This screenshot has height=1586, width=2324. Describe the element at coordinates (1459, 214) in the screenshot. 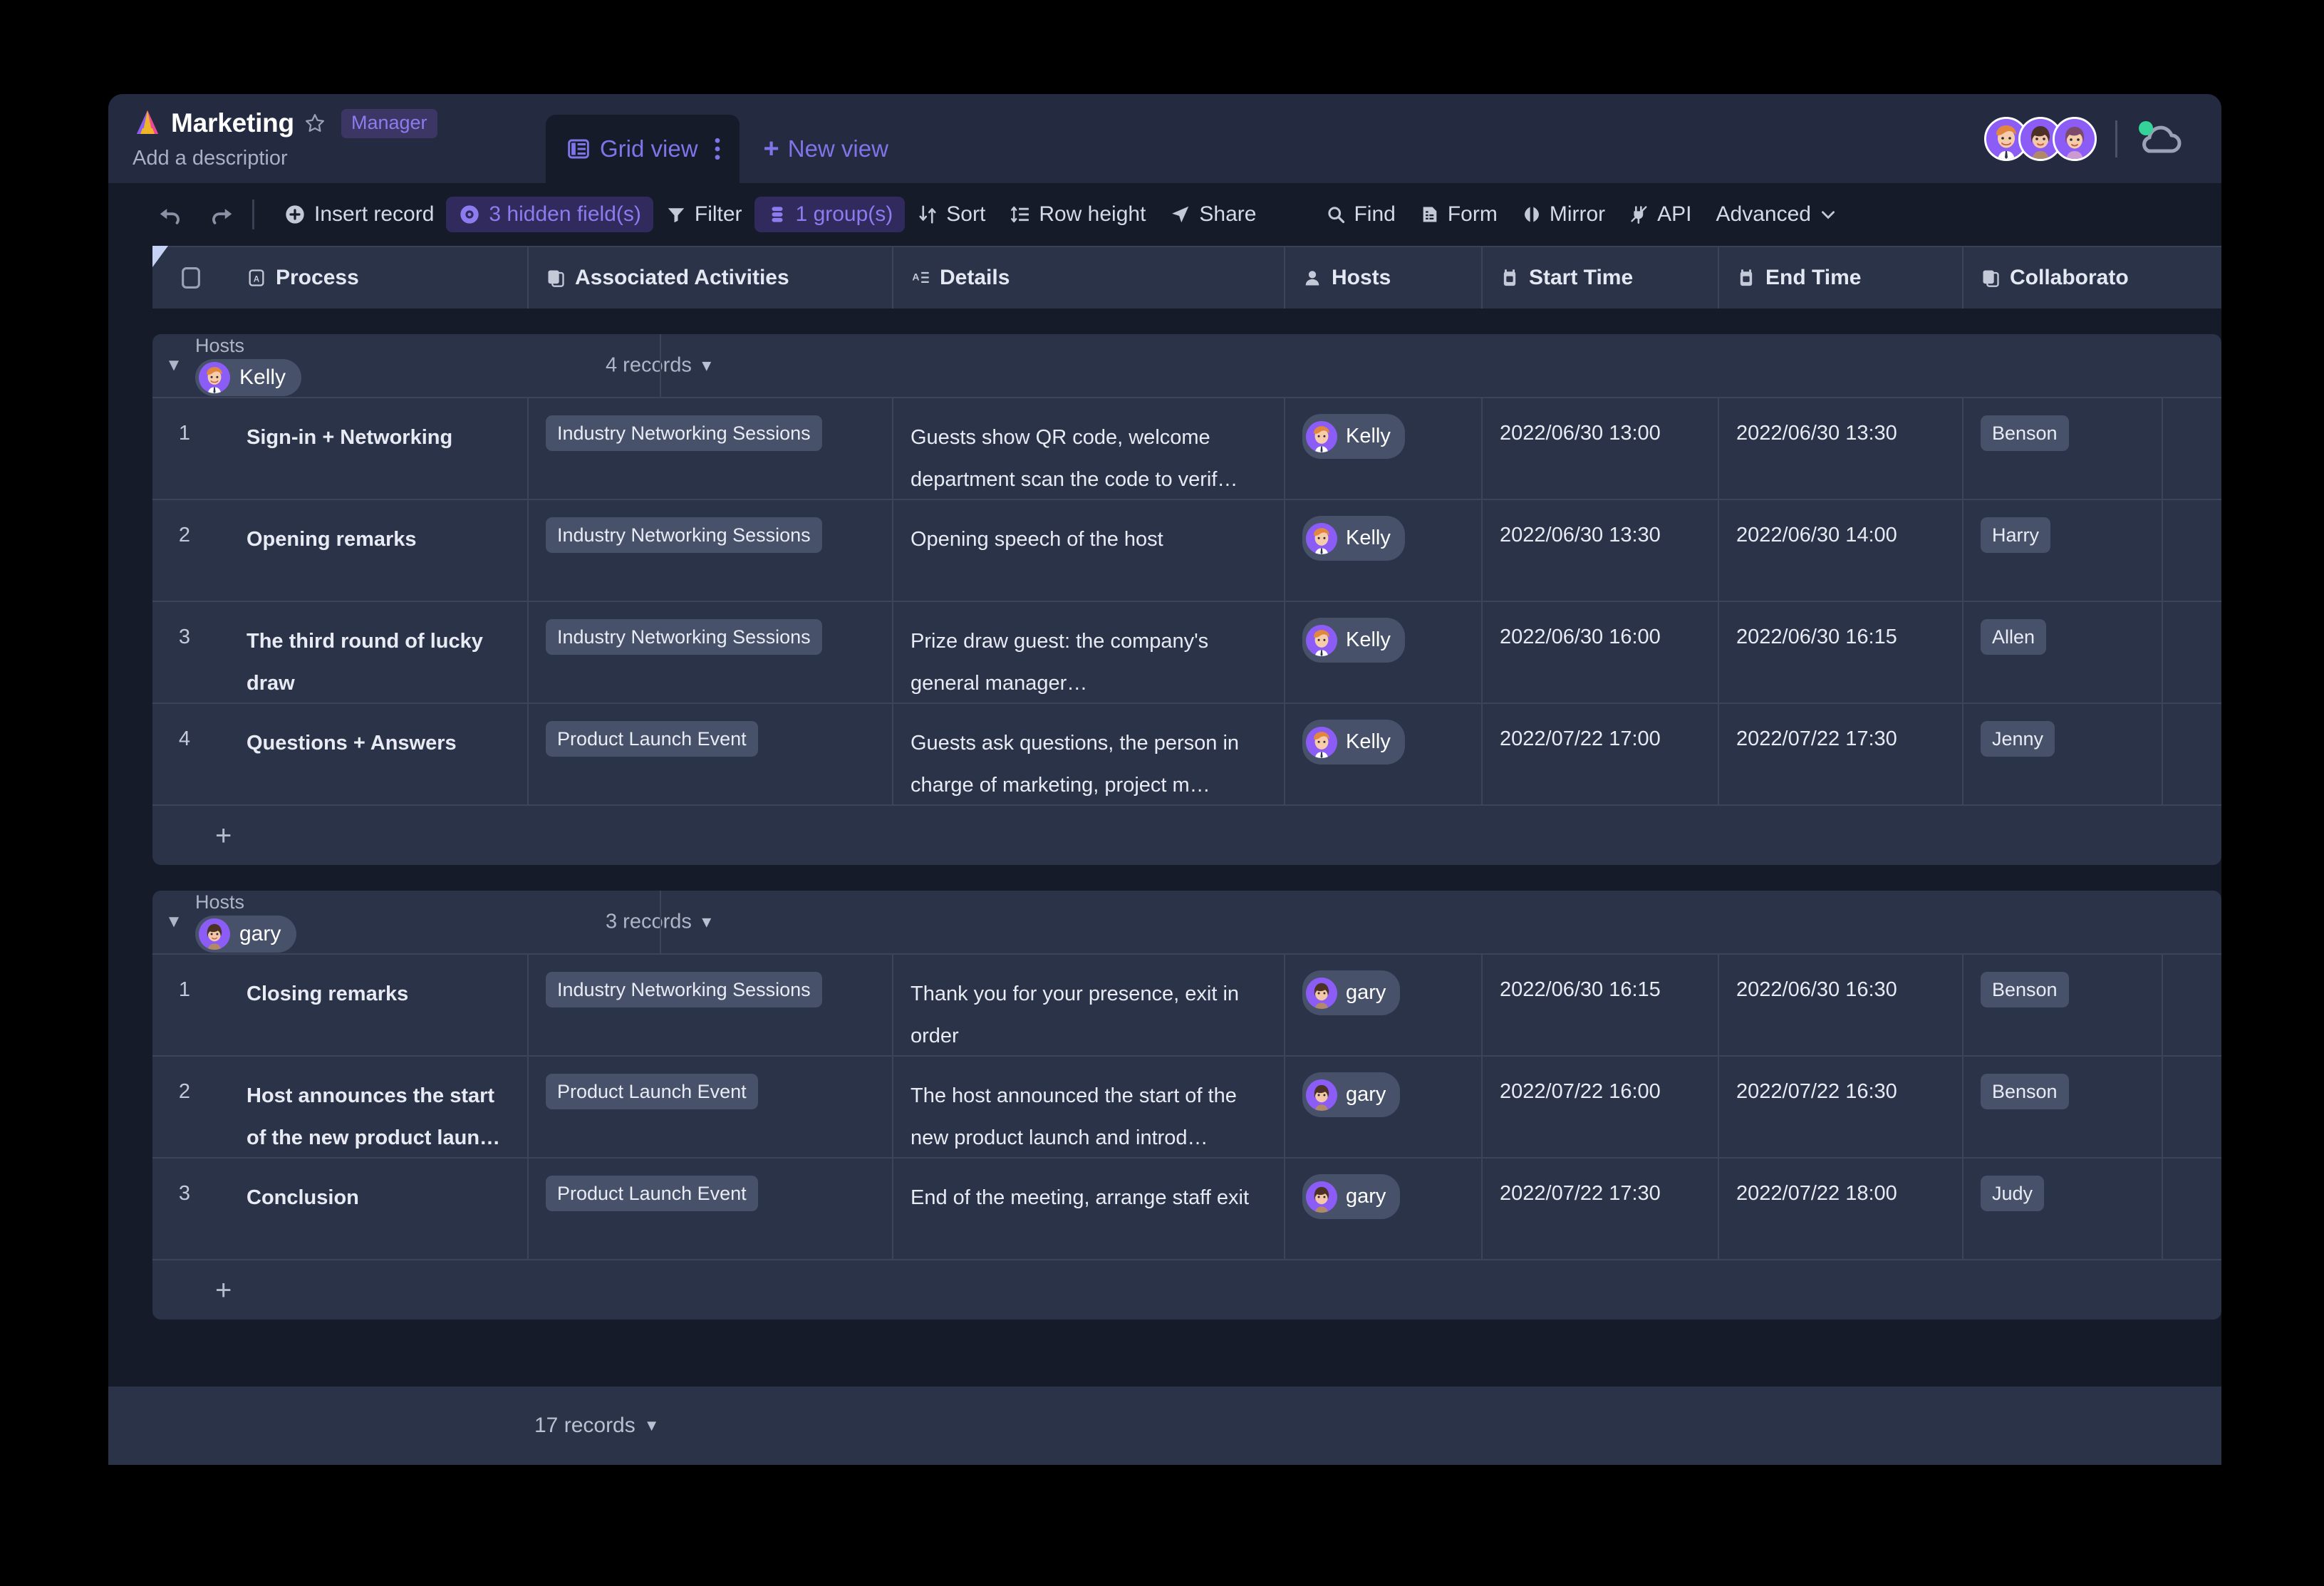

I see `form-button: Form` at that location.